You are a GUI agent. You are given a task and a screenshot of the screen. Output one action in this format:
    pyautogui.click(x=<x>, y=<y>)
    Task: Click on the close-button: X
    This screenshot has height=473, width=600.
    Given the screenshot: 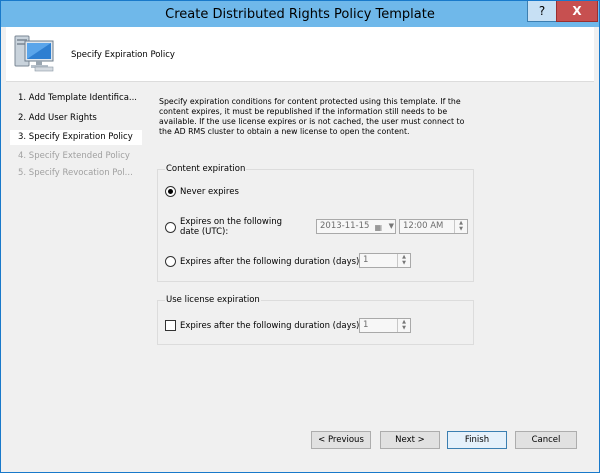 What is the action you would take?
    pyautogui.click(x=577, y=11)
    